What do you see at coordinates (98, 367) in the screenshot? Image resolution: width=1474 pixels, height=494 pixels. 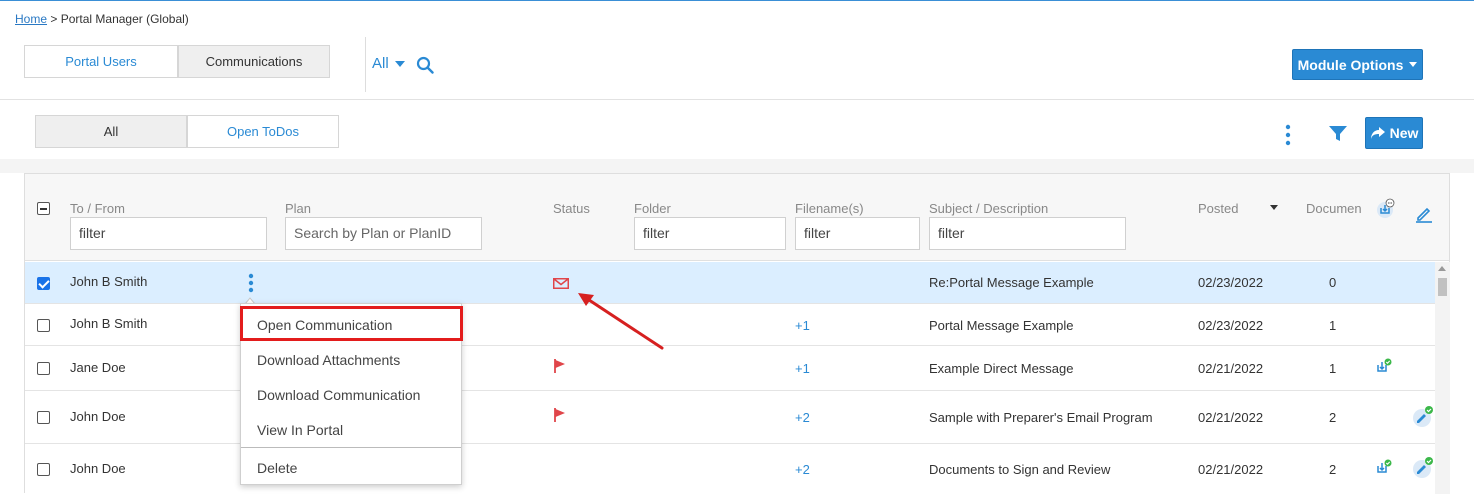 I see `to-from-cell: Jane Doe` at bounding box center [98, 367].